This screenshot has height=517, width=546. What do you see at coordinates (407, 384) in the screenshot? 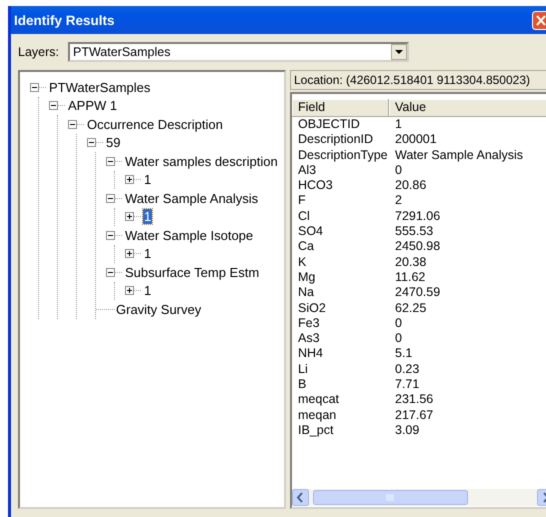
I see `table-cell-text: 7.71` at bounding box center [407, 384].